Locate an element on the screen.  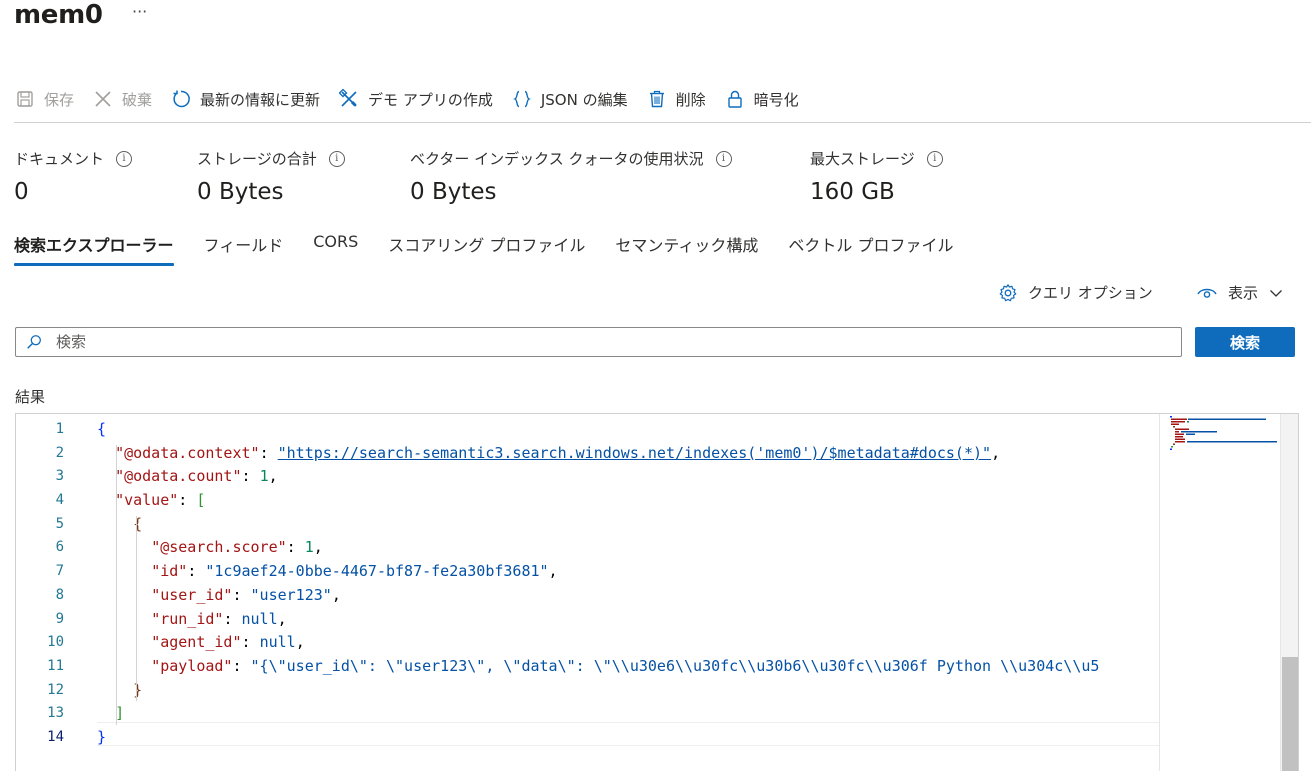
tab-fields: フィールド is located at coordinates (244, 249).